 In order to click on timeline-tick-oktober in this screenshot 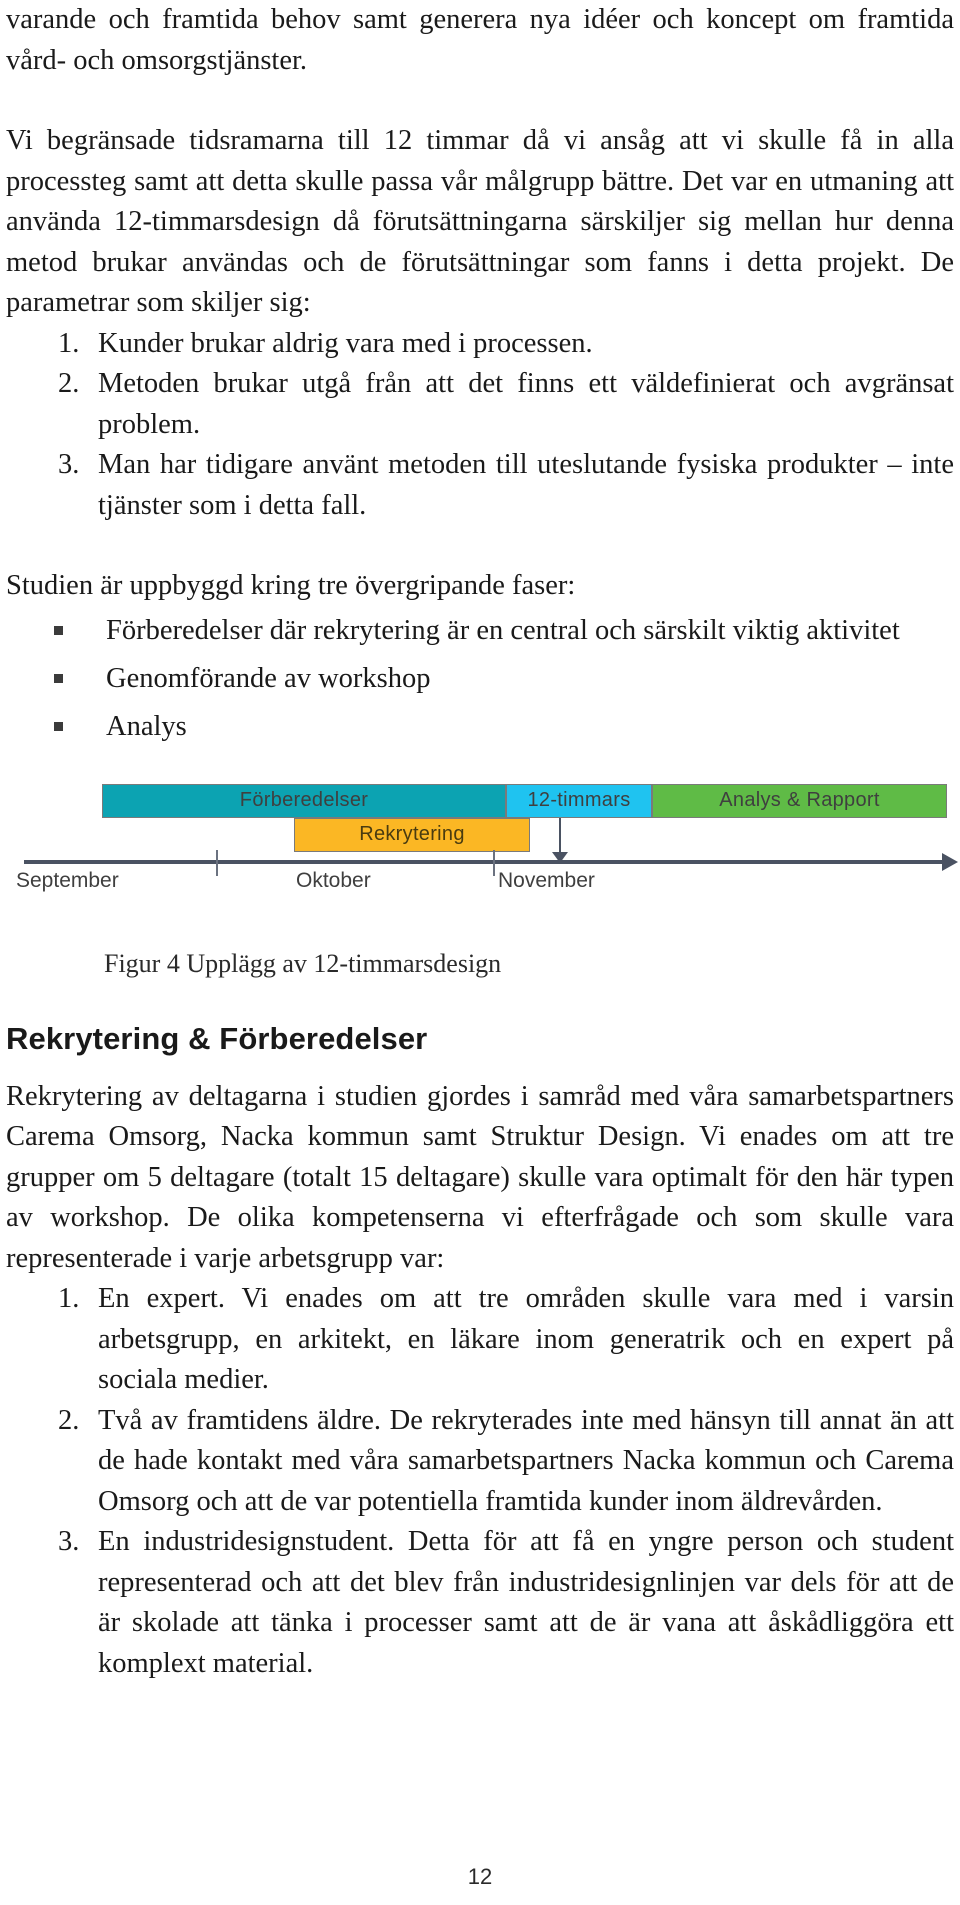, I will do `click(217, 862)`.